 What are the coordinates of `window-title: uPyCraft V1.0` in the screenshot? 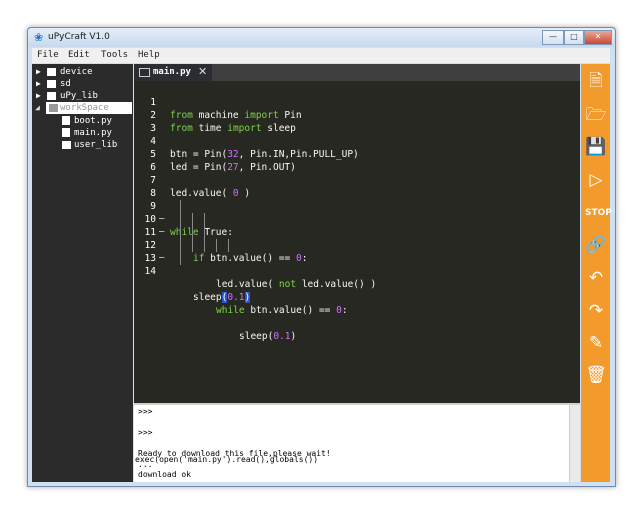 It's located at (79, 37).